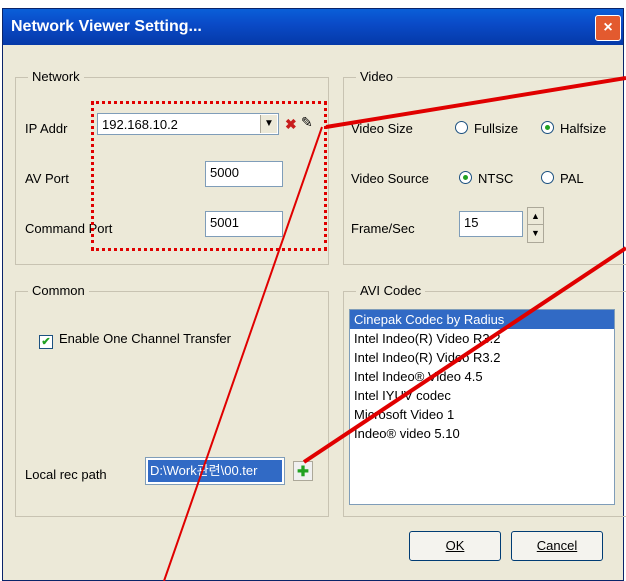  Describe the element at coordinates (303, 471) in the screenshot. I see `browse-folder-icon: ✚` at that location.